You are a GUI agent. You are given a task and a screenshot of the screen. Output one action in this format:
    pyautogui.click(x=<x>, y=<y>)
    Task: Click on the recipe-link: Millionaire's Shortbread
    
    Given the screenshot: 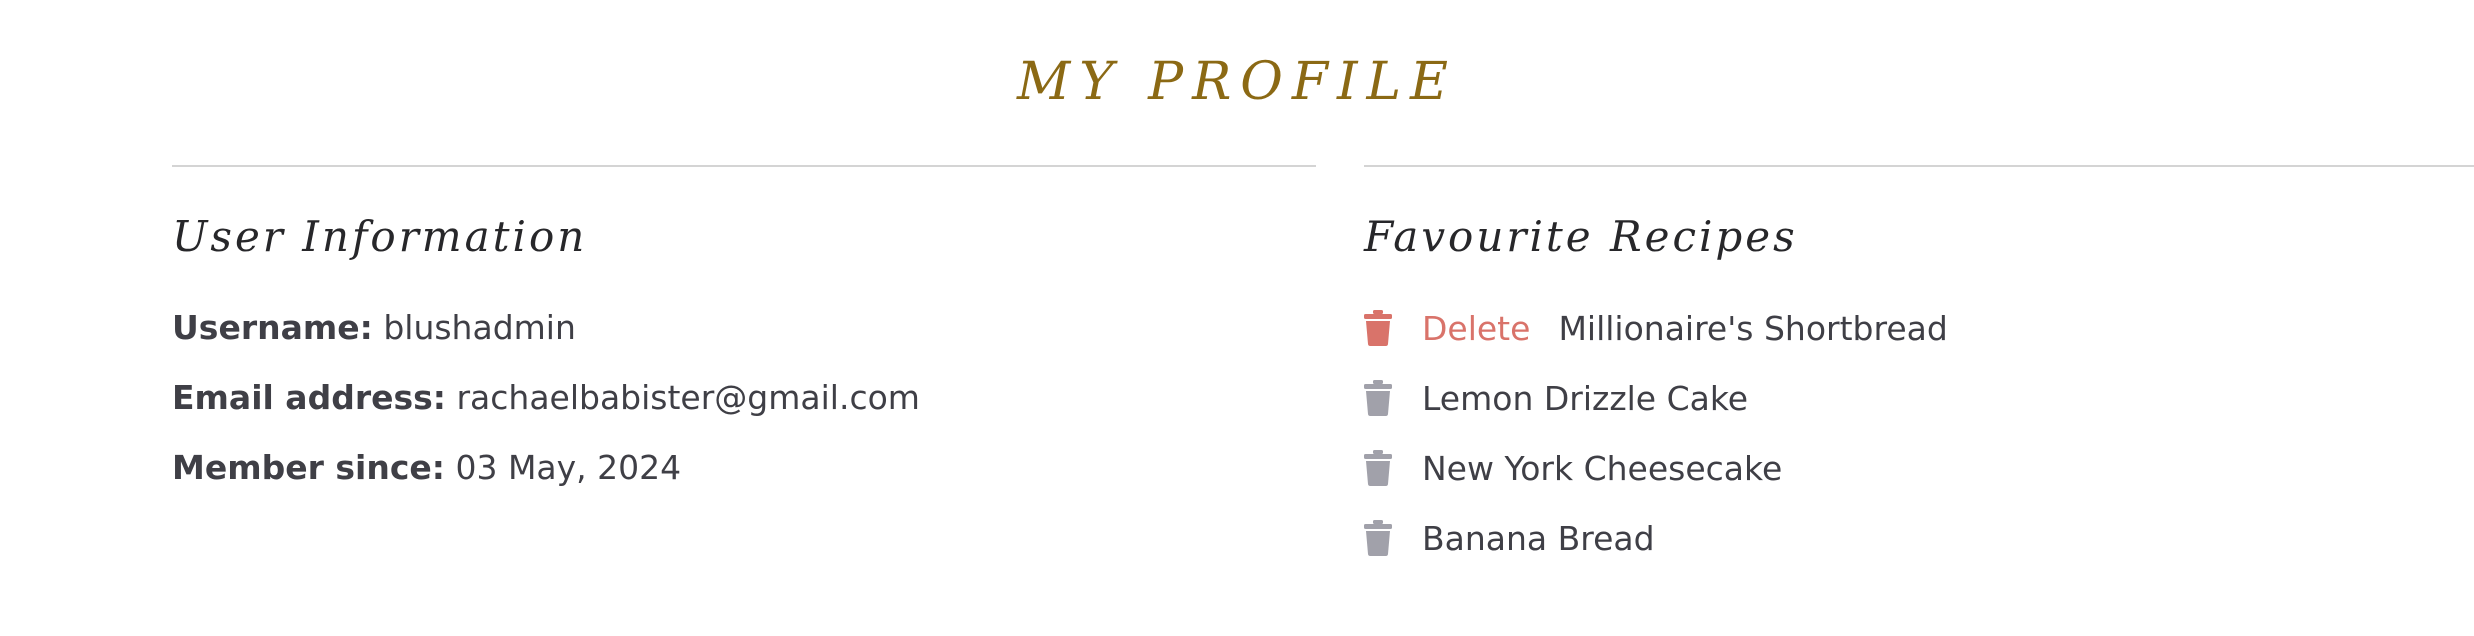 What is the action you would take?
    pyautogui.click(x=1752, y=328)
    